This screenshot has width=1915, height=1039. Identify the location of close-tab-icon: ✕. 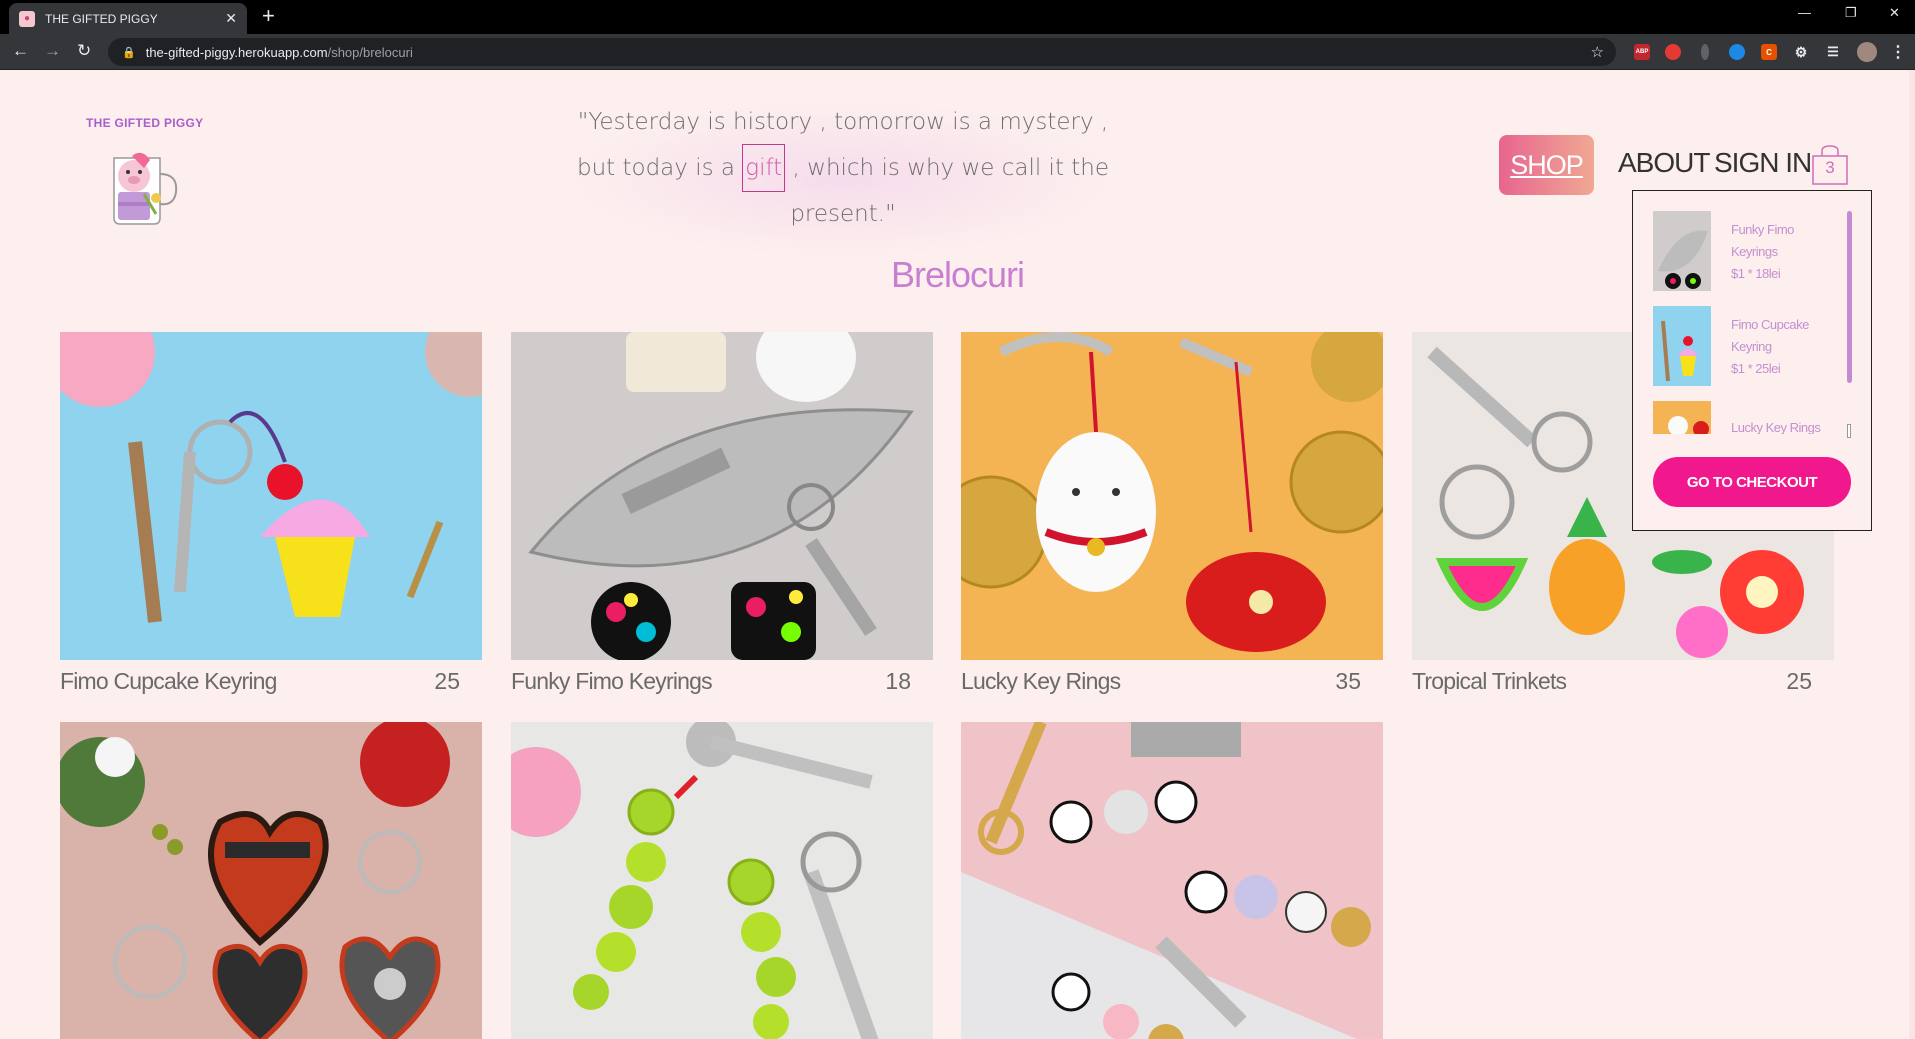
(231, 18).